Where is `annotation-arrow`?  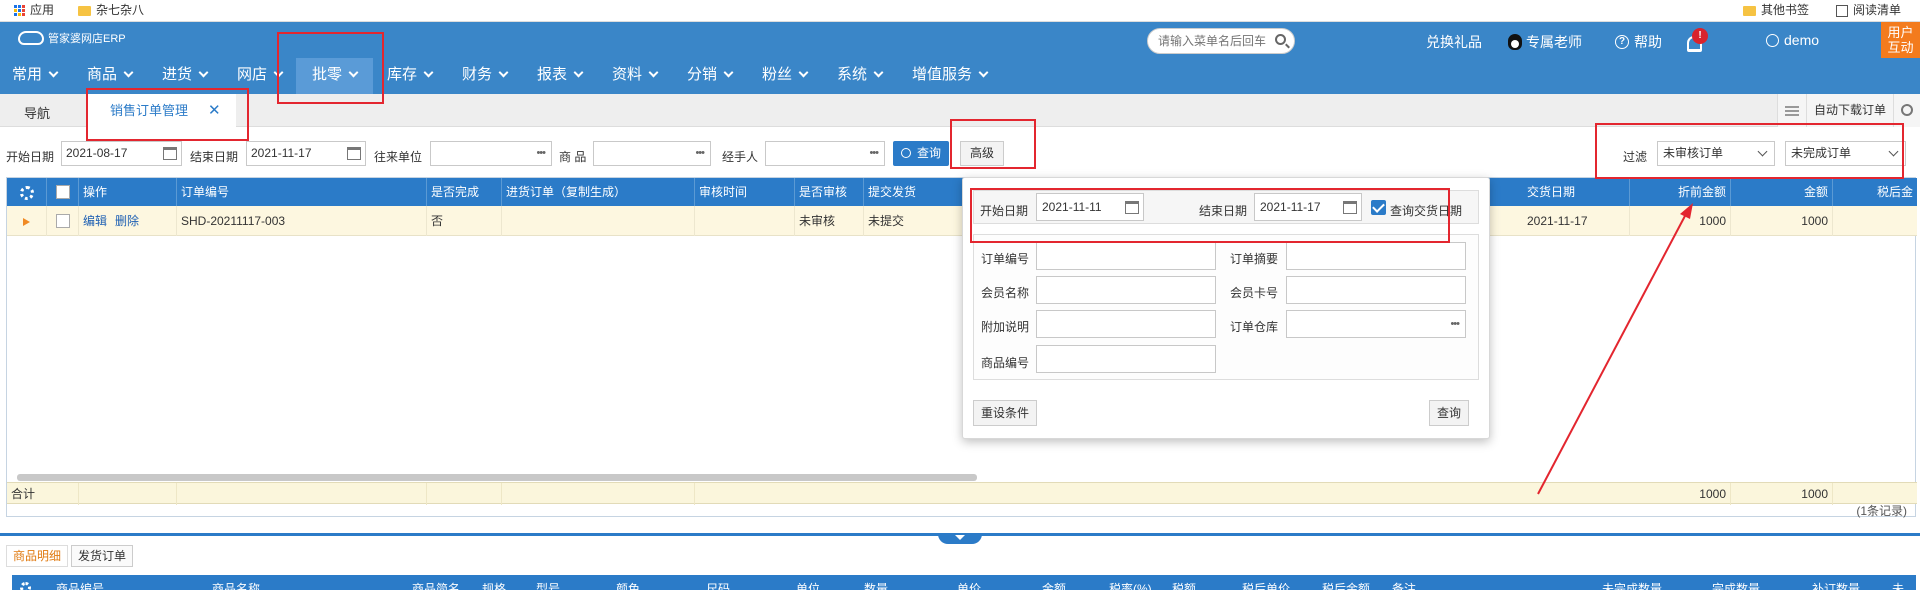 annotation-arrow is located at coordinates (1615, 349).